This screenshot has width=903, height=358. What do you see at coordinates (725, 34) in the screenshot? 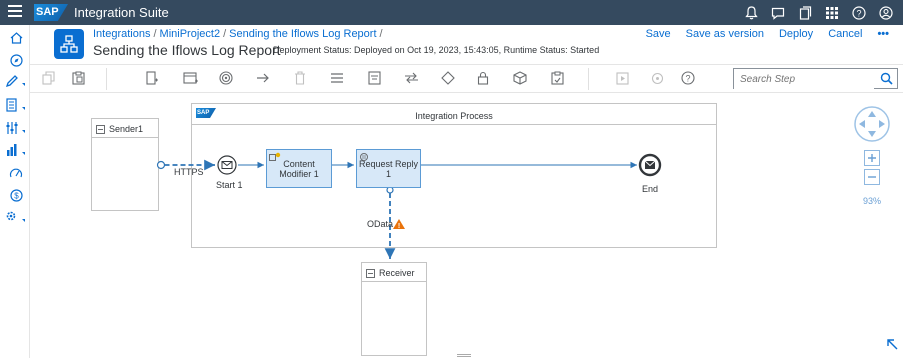
I see `save-as-version-button: Save as version` at bounding box center [725, 34].